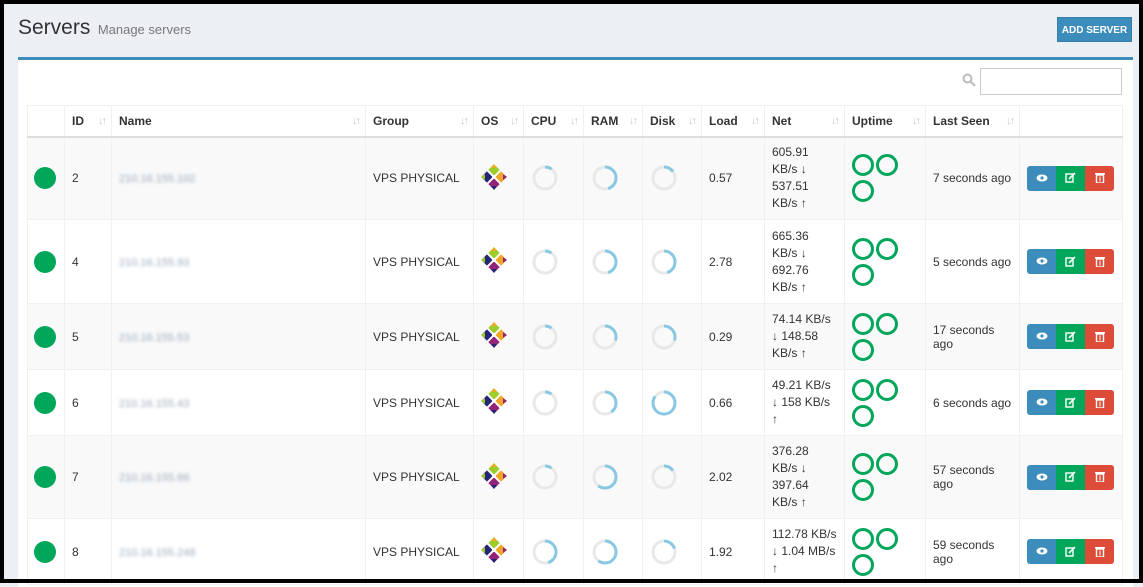  What do you see at coordinates (46, 121) in the screenshot?
I see `header-status` at bounding box center [46, 121].